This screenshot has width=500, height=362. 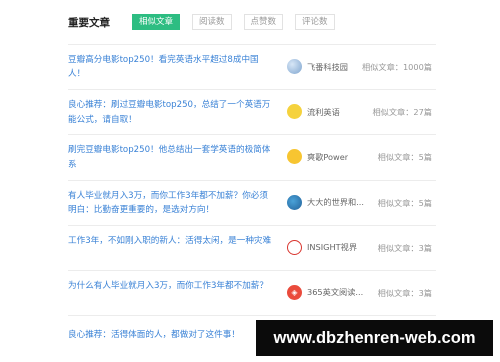 What do you see at coordinates (171, 67) in the screenshot?
I see `article-title-link: 豆瓣高分电影top250！看完英语水平超过8成中国人！` at bounding box center [171, 67].